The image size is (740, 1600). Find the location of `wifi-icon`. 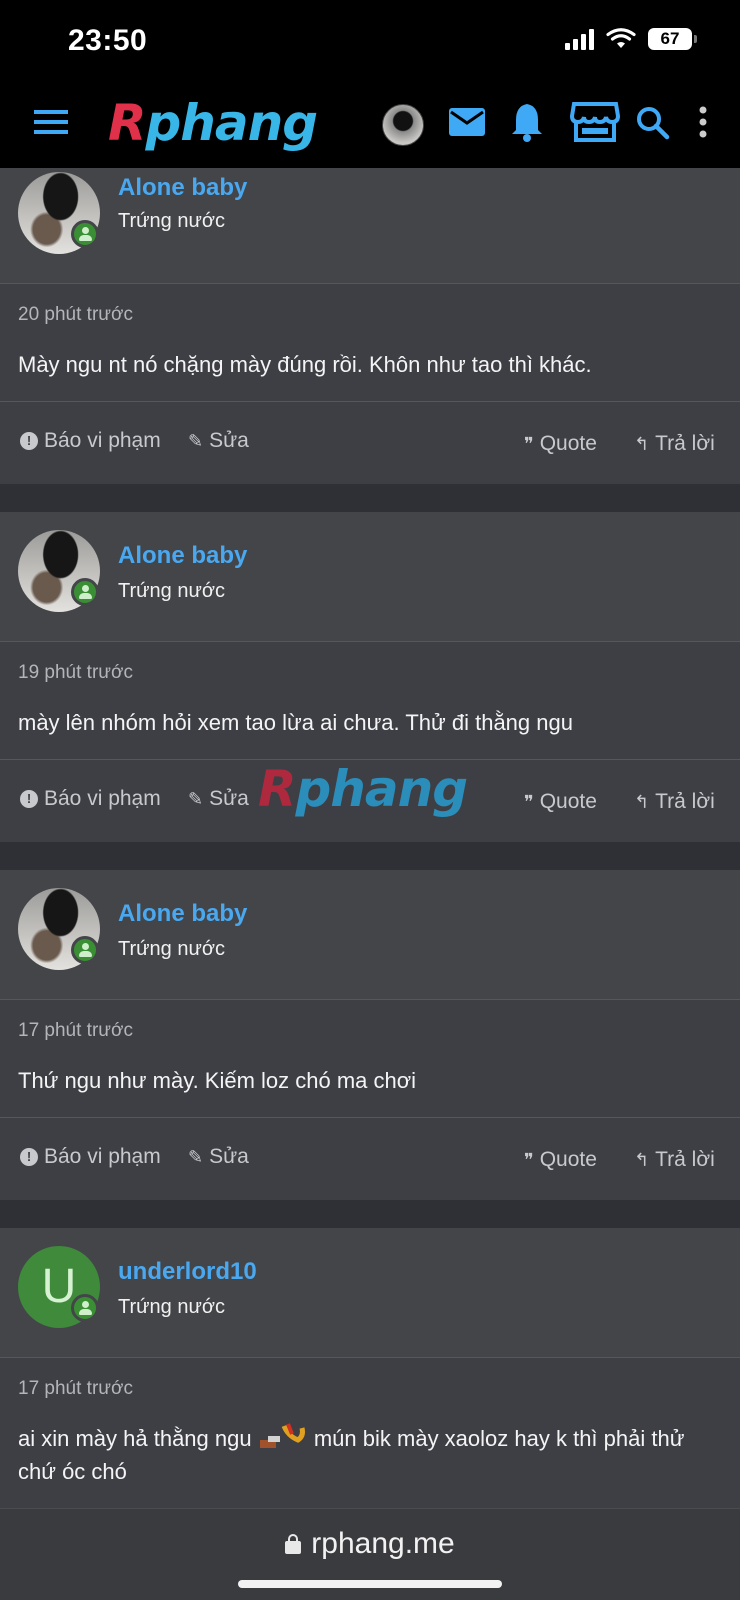

wifi-icon is located at coordinates (621, 38).